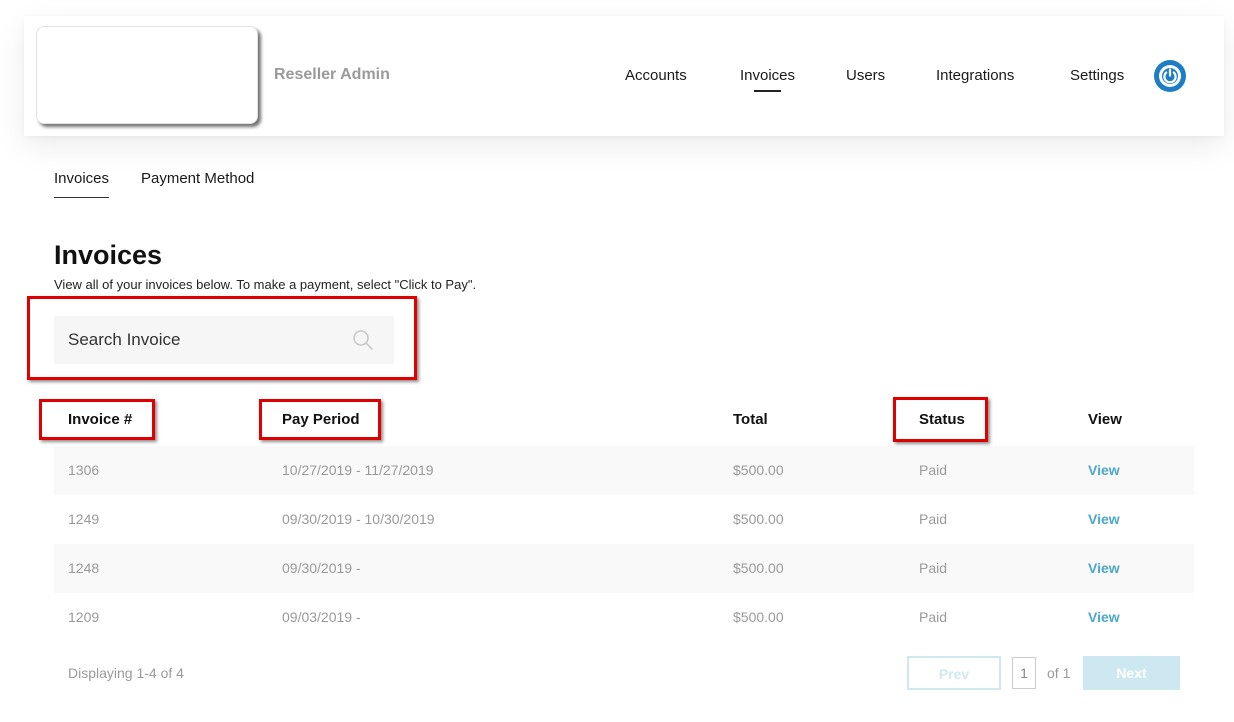  What do you see at coordinates (147, 75) in the screenshot?
I see `logo-placeholder` at bounding box center [147, 75].